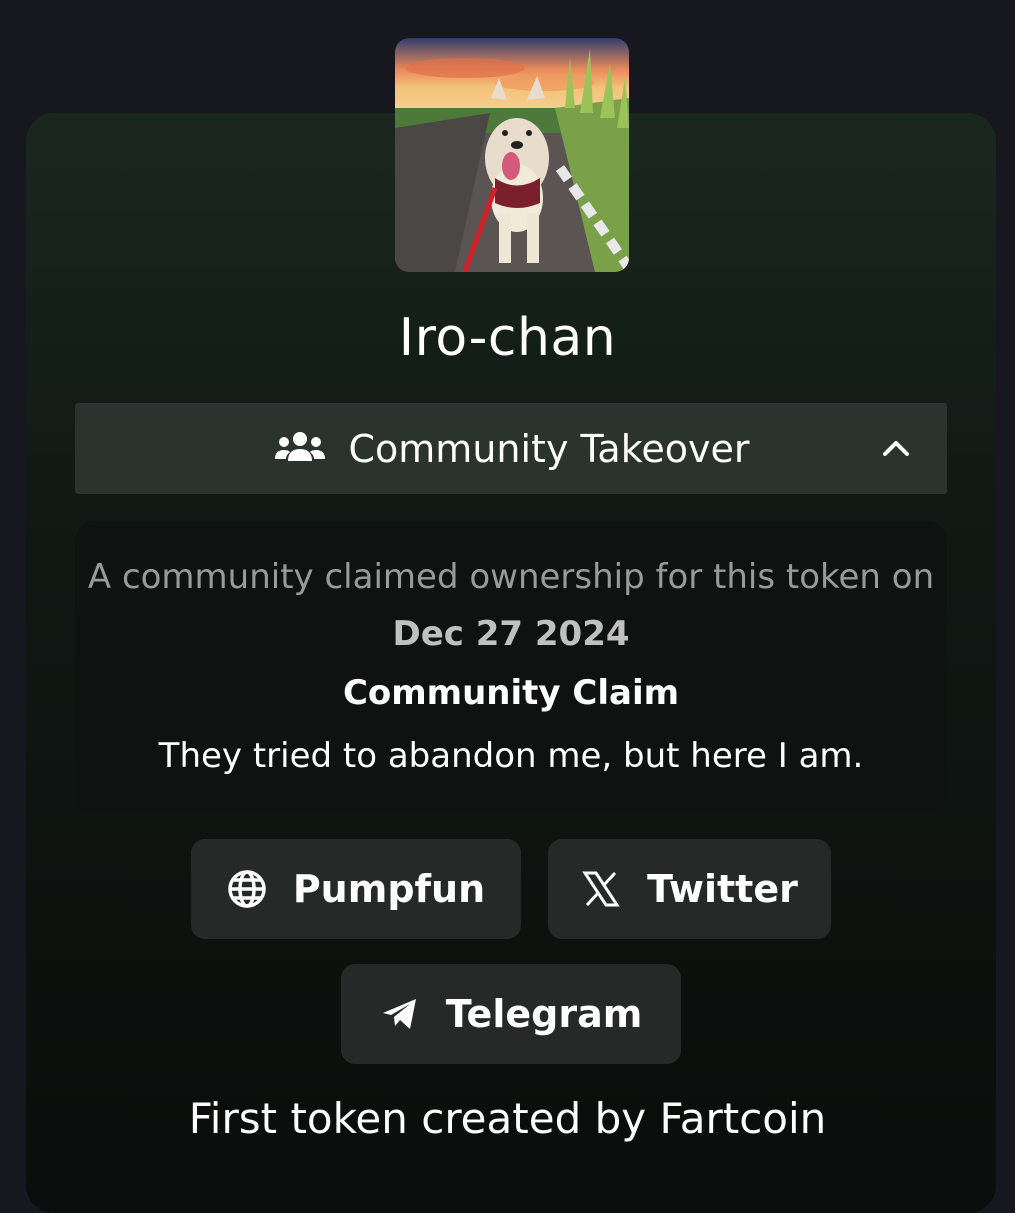 The height and width of the screenshot is (1213, 1015). What do you see at coordinates (389, 889) in the screenshot?
I see `pumpfun-label: Pumpfun` at bounding box center [389, 889].